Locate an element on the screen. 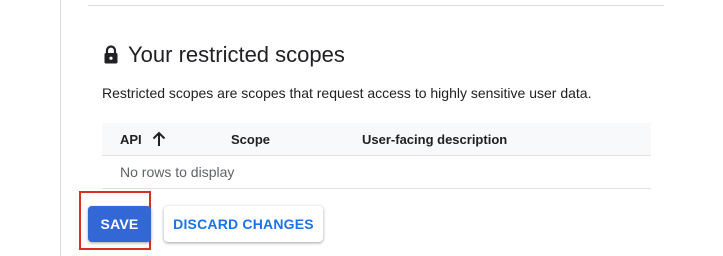  section-divider is located at coordinates (376, 5).